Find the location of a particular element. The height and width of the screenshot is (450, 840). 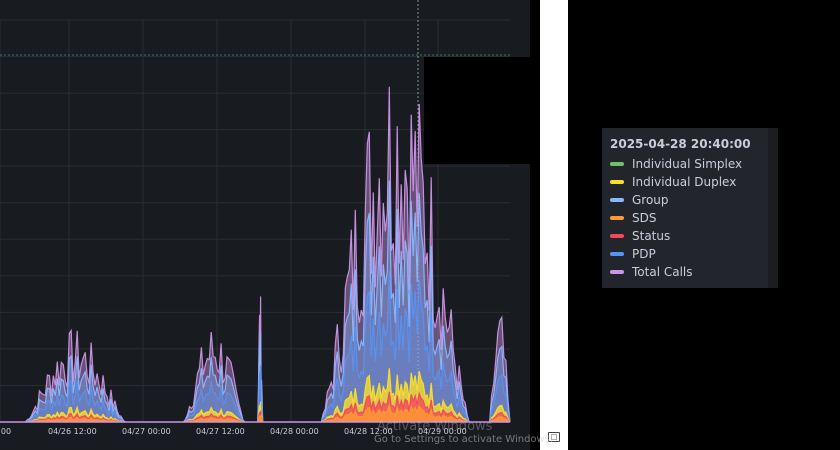

x-tick-label: 04/27 12:00 is located at coordinates (220, 431).